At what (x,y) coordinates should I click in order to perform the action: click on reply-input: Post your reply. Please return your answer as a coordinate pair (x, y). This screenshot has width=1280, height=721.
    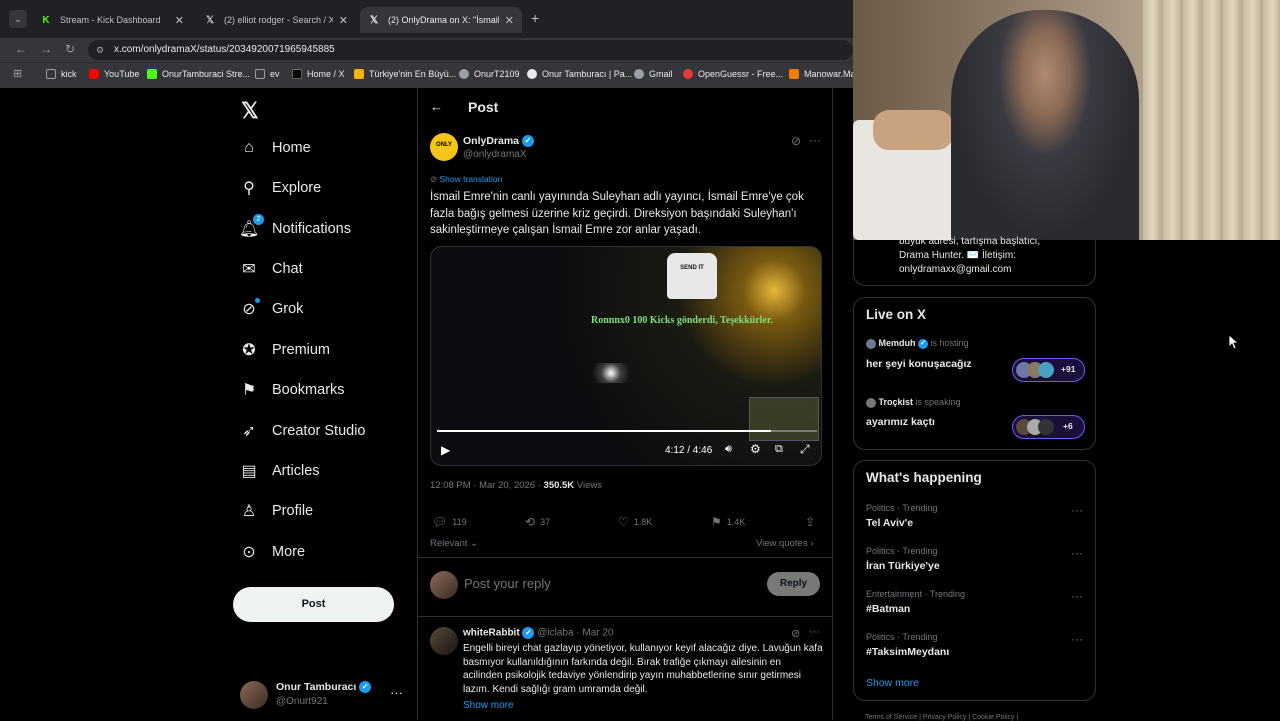
    Looking at the image, I should click on (507, 583).